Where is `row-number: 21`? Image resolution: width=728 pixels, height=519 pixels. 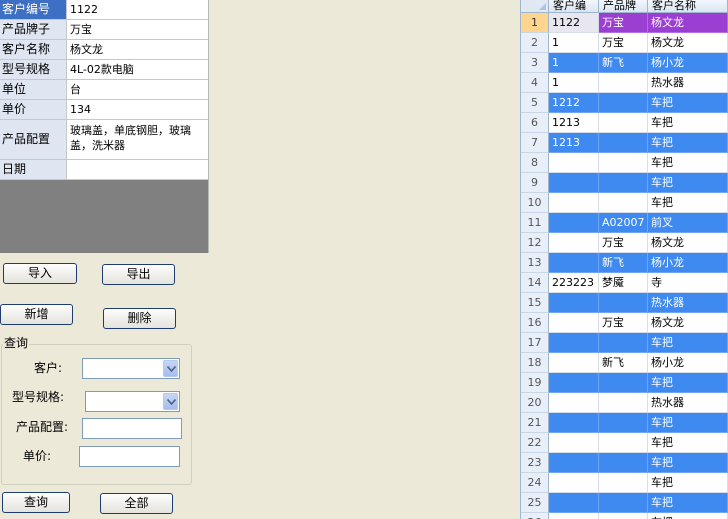
row-number: 21 is located at coordinates (535, 423).